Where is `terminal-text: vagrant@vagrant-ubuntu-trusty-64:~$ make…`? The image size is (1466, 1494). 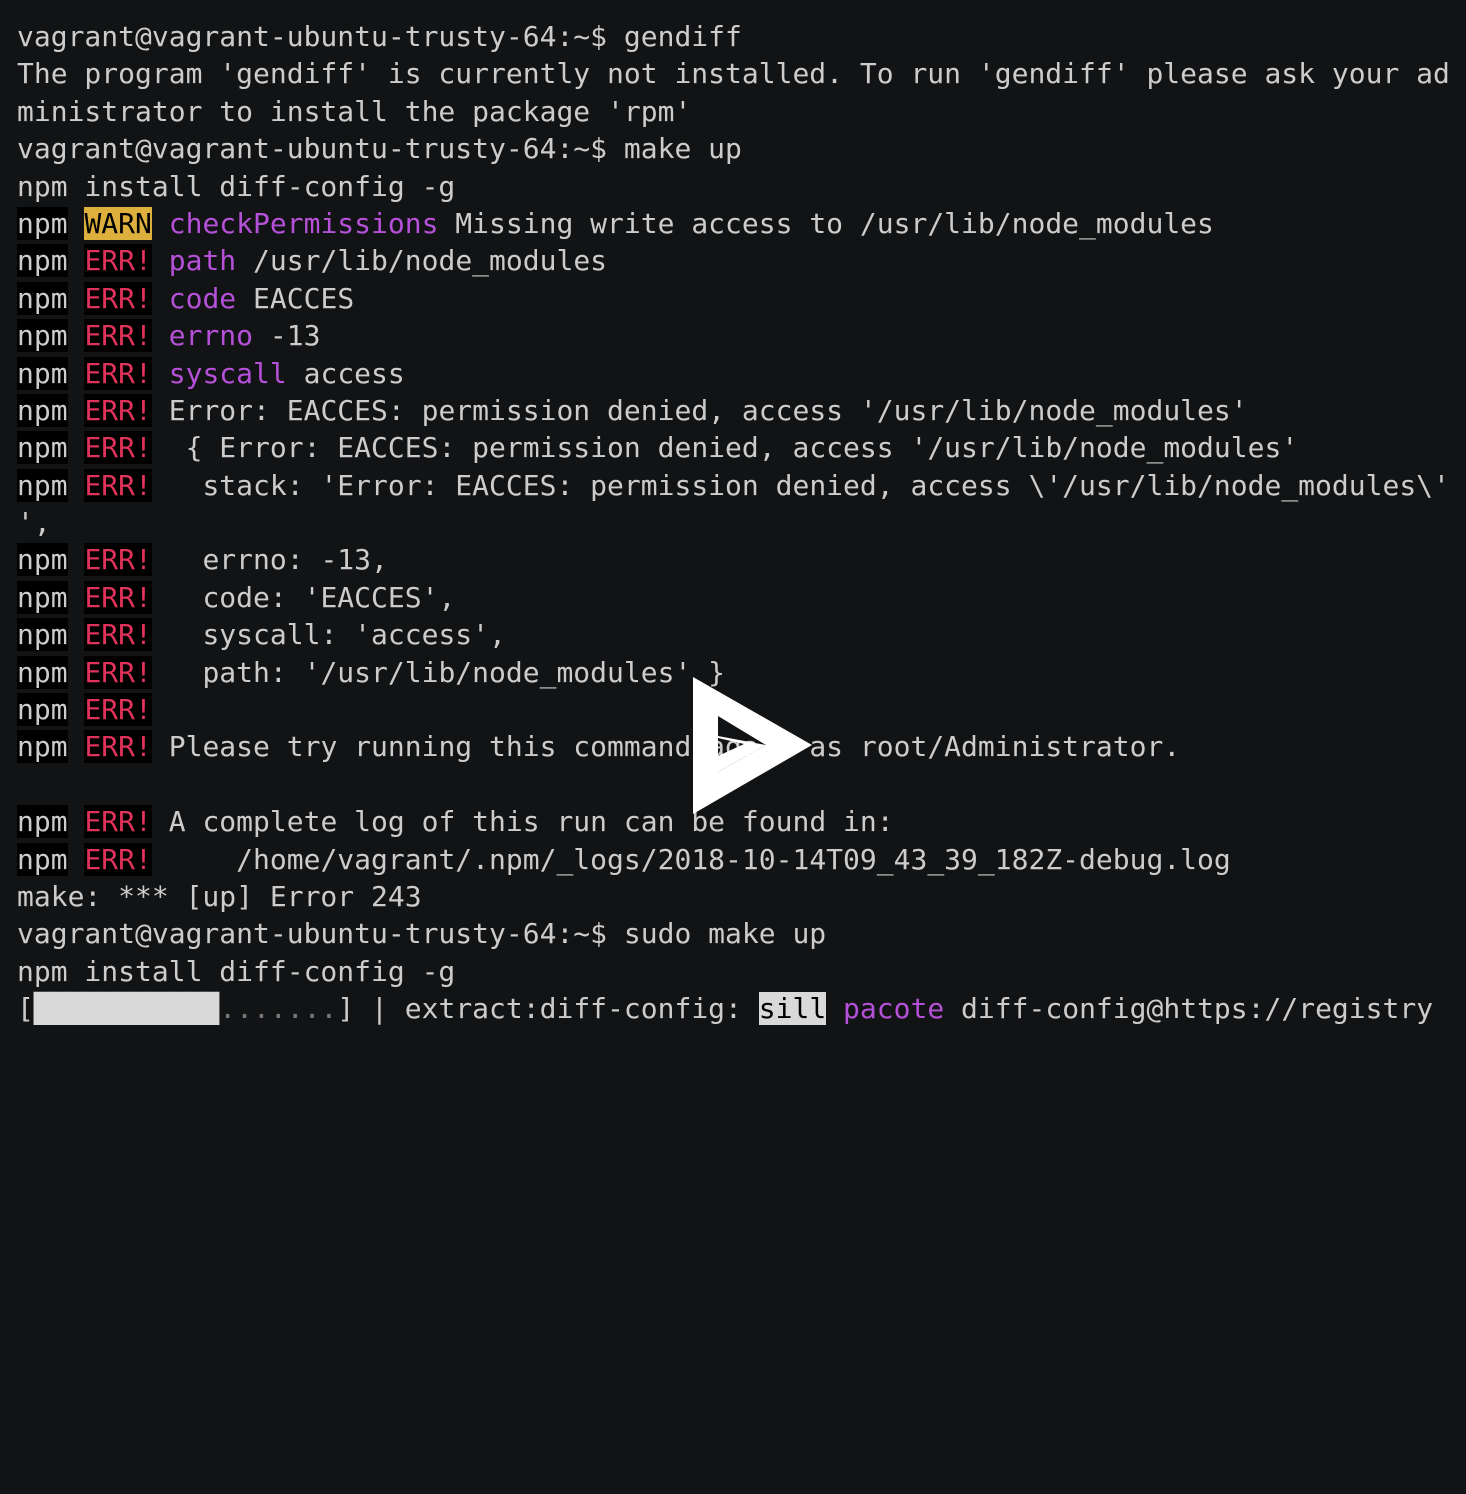
terminal-text: vagrant@vagrant-ubuntu-trusty-64:~$ make… is located at coordinates (379, 149).